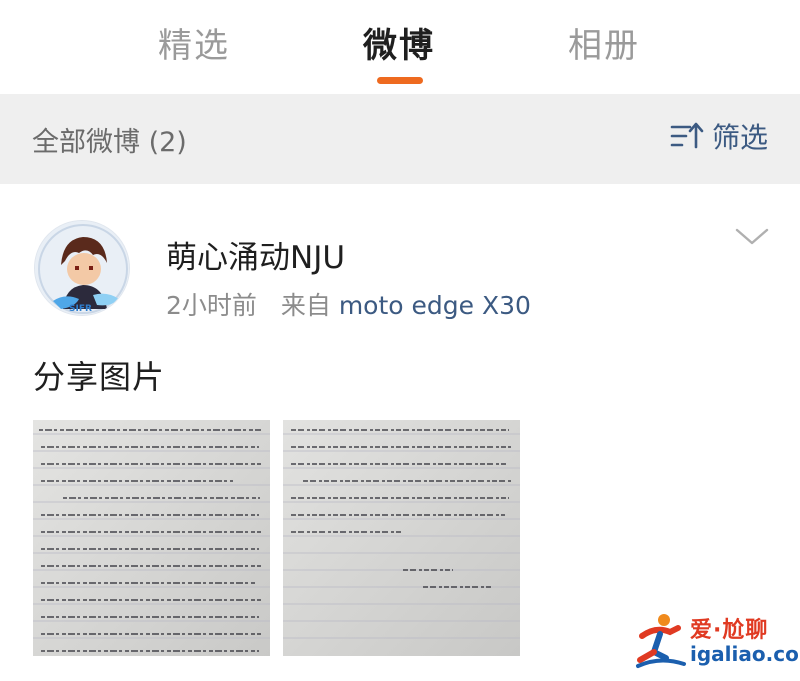 This screenshot has width=800, height=681. What do you see at coordinates (99, 377) in the screenshot?
I see `post-text: 分享图片` at bounding box center [99, 377].